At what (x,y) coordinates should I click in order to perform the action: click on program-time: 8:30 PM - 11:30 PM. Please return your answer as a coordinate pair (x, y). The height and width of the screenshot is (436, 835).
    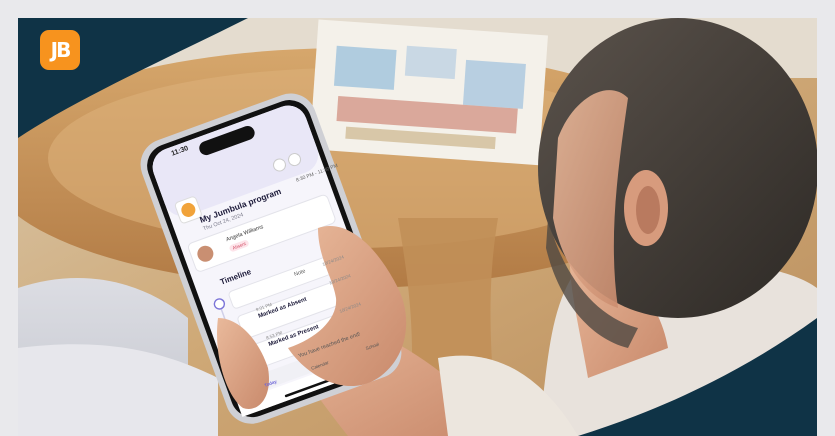
    Looking at the image, I should click on (317, 173).